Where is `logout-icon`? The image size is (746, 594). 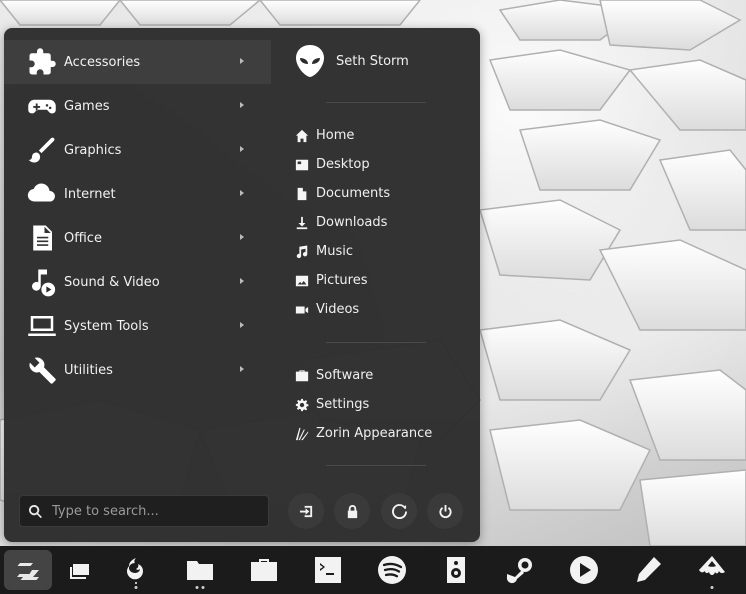 logout-icon is located at coordinates (305, 511).